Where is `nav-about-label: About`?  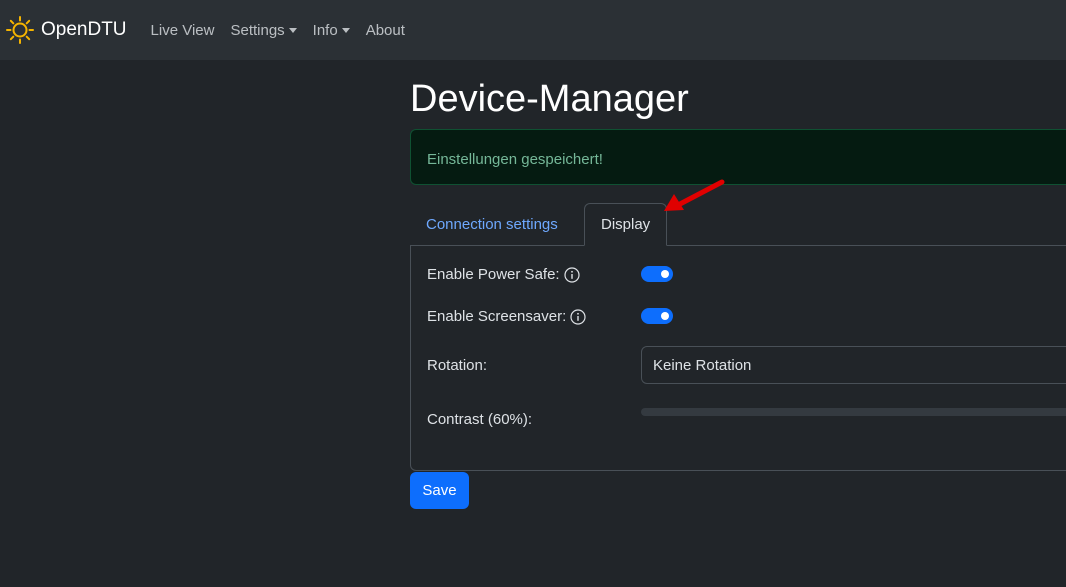
nav-about-label: About is located at coordinates (385, 30).